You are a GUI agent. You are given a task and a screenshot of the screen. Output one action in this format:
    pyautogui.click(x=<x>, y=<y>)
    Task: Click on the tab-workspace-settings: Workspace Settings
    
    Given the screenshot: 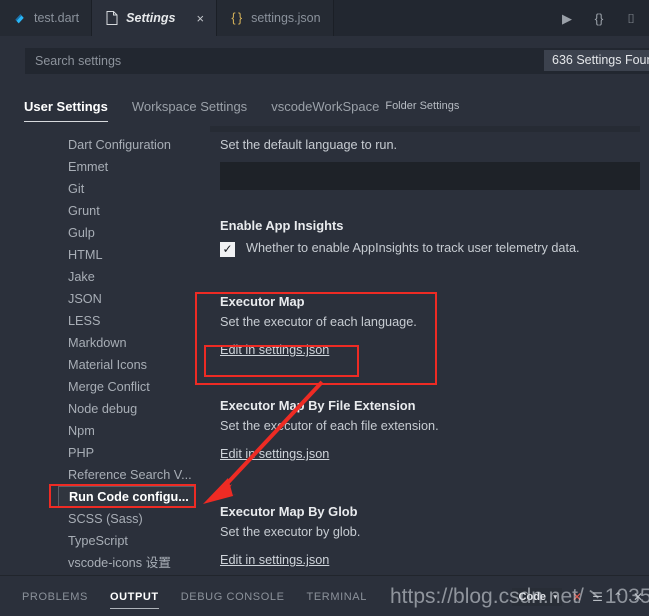 What is the action you would take?
    pyautogui.click(x=189, y=106)
    